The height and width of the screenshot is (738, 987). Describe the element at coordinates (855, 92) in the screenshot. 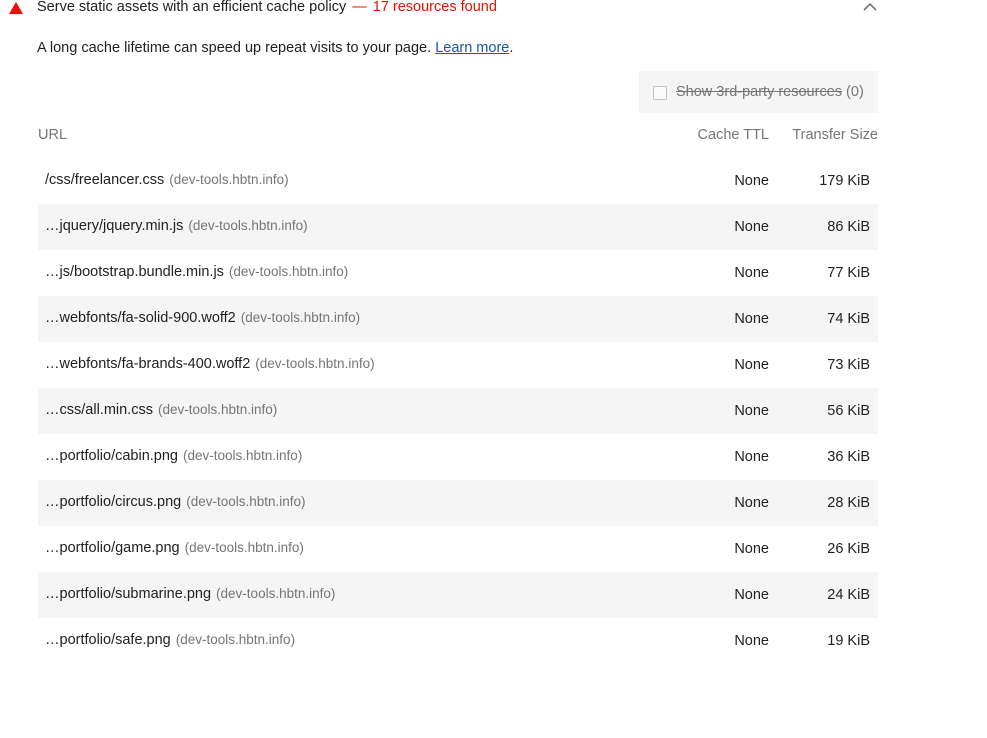

I see `third-party-count: (0)` at that location.